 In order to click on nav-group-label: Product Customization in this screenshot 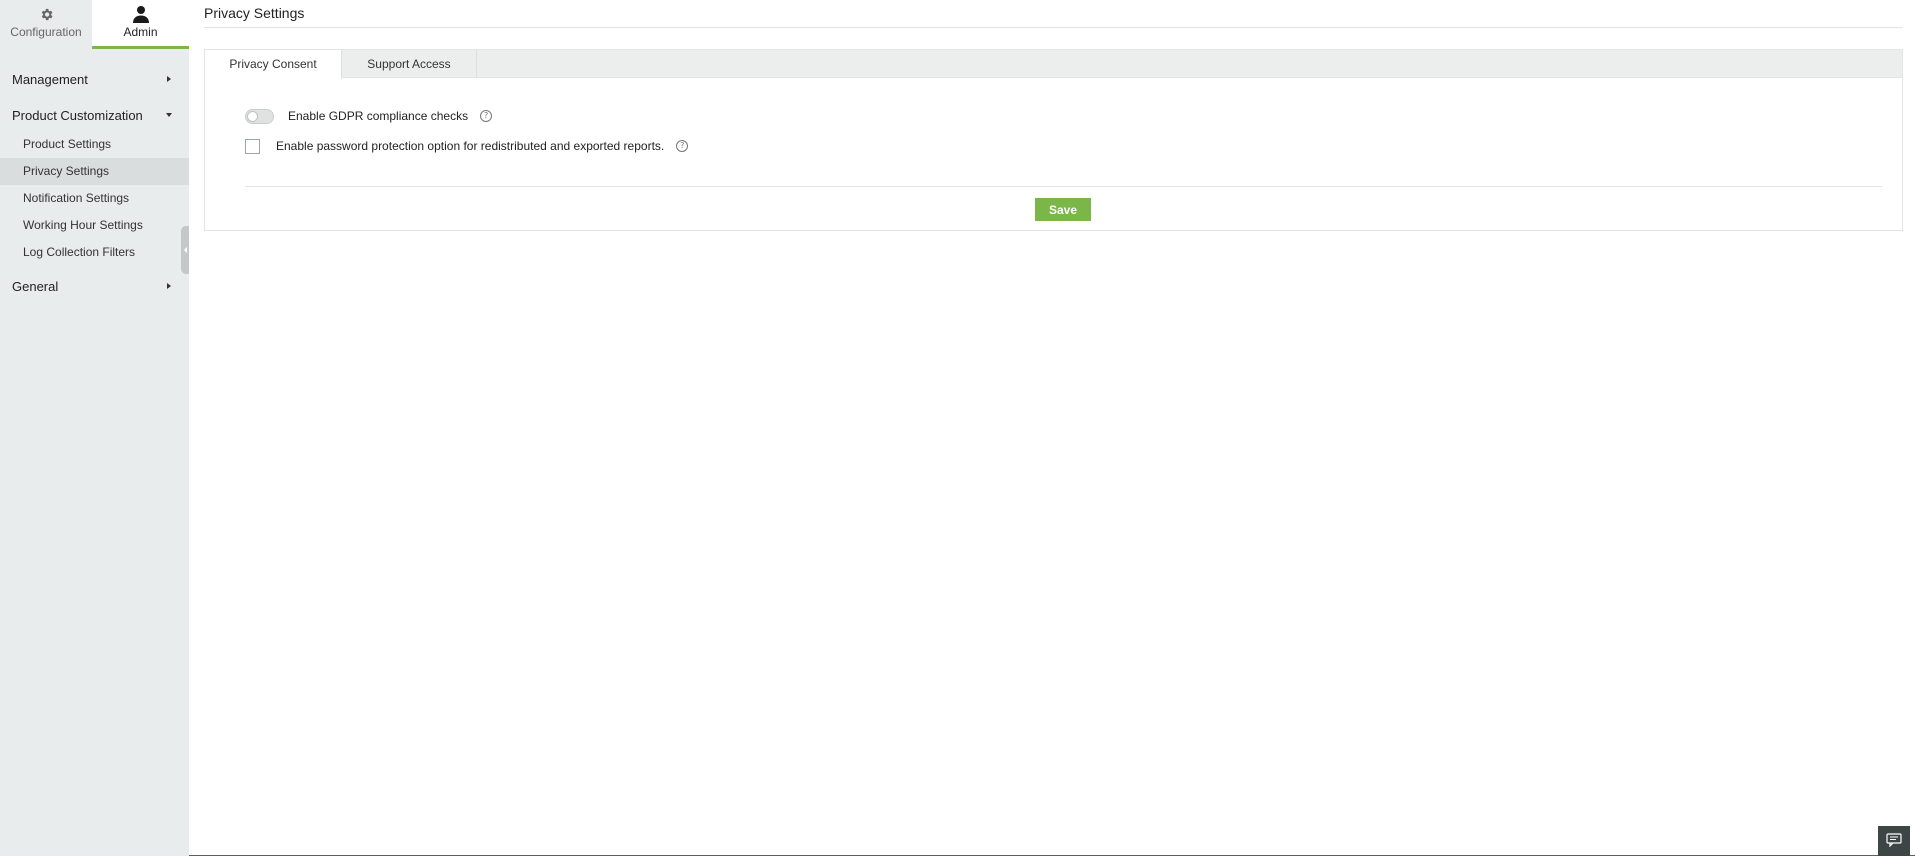, I will do `click(77, 115)`.